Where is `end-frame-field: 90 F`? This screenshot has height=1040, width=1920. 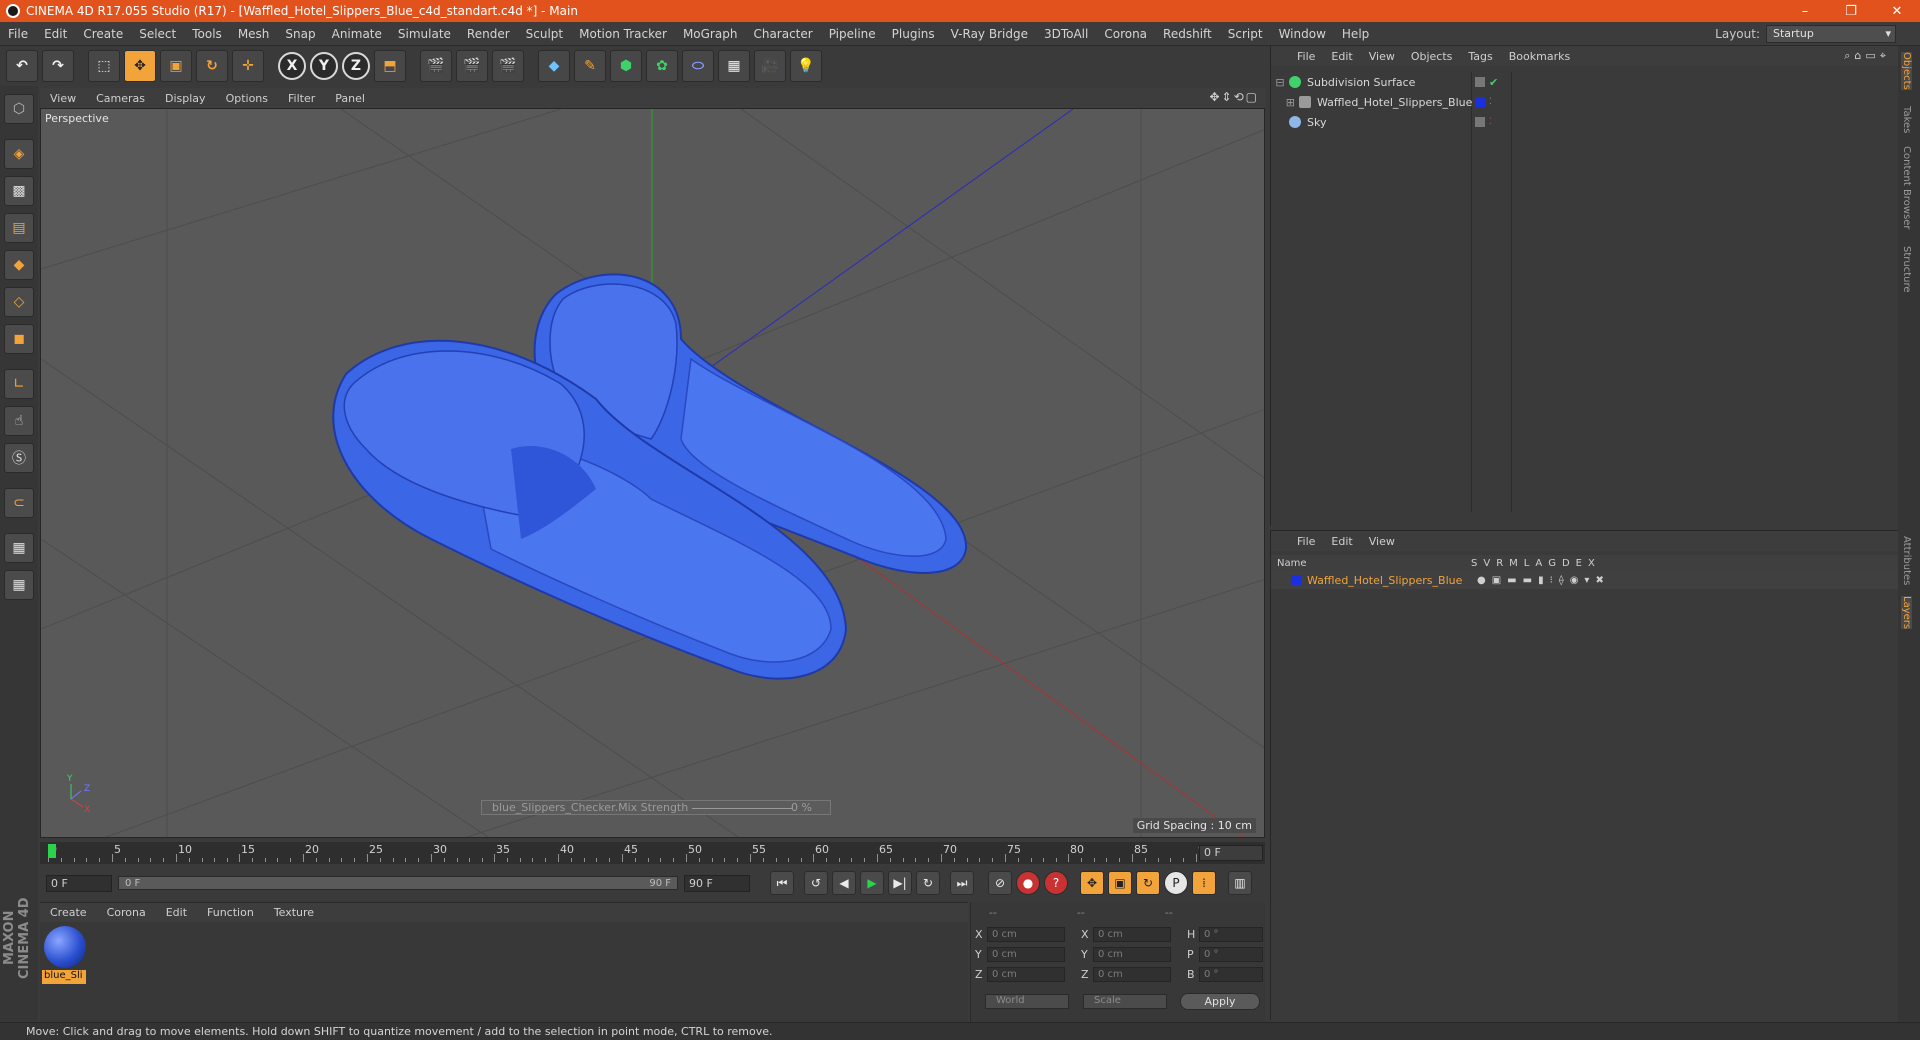
end-frame-field: 90 F is located at coordinates (717, 883).